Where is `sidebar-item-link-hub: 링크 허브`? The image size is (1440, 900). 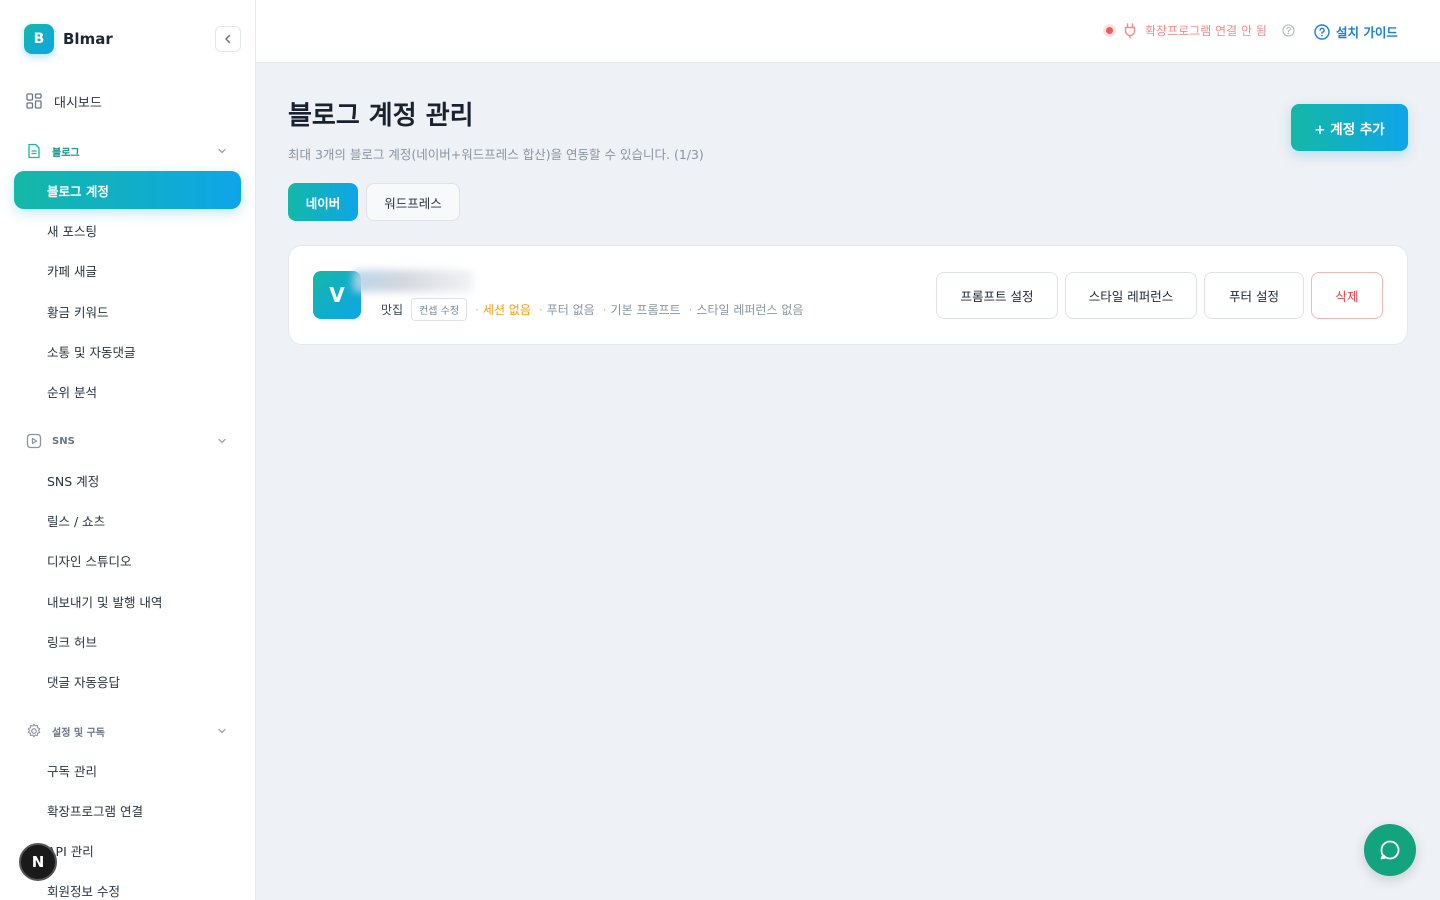
sidebar-item-link-hub: 링크 허브 is located at coordinates (127, 641).